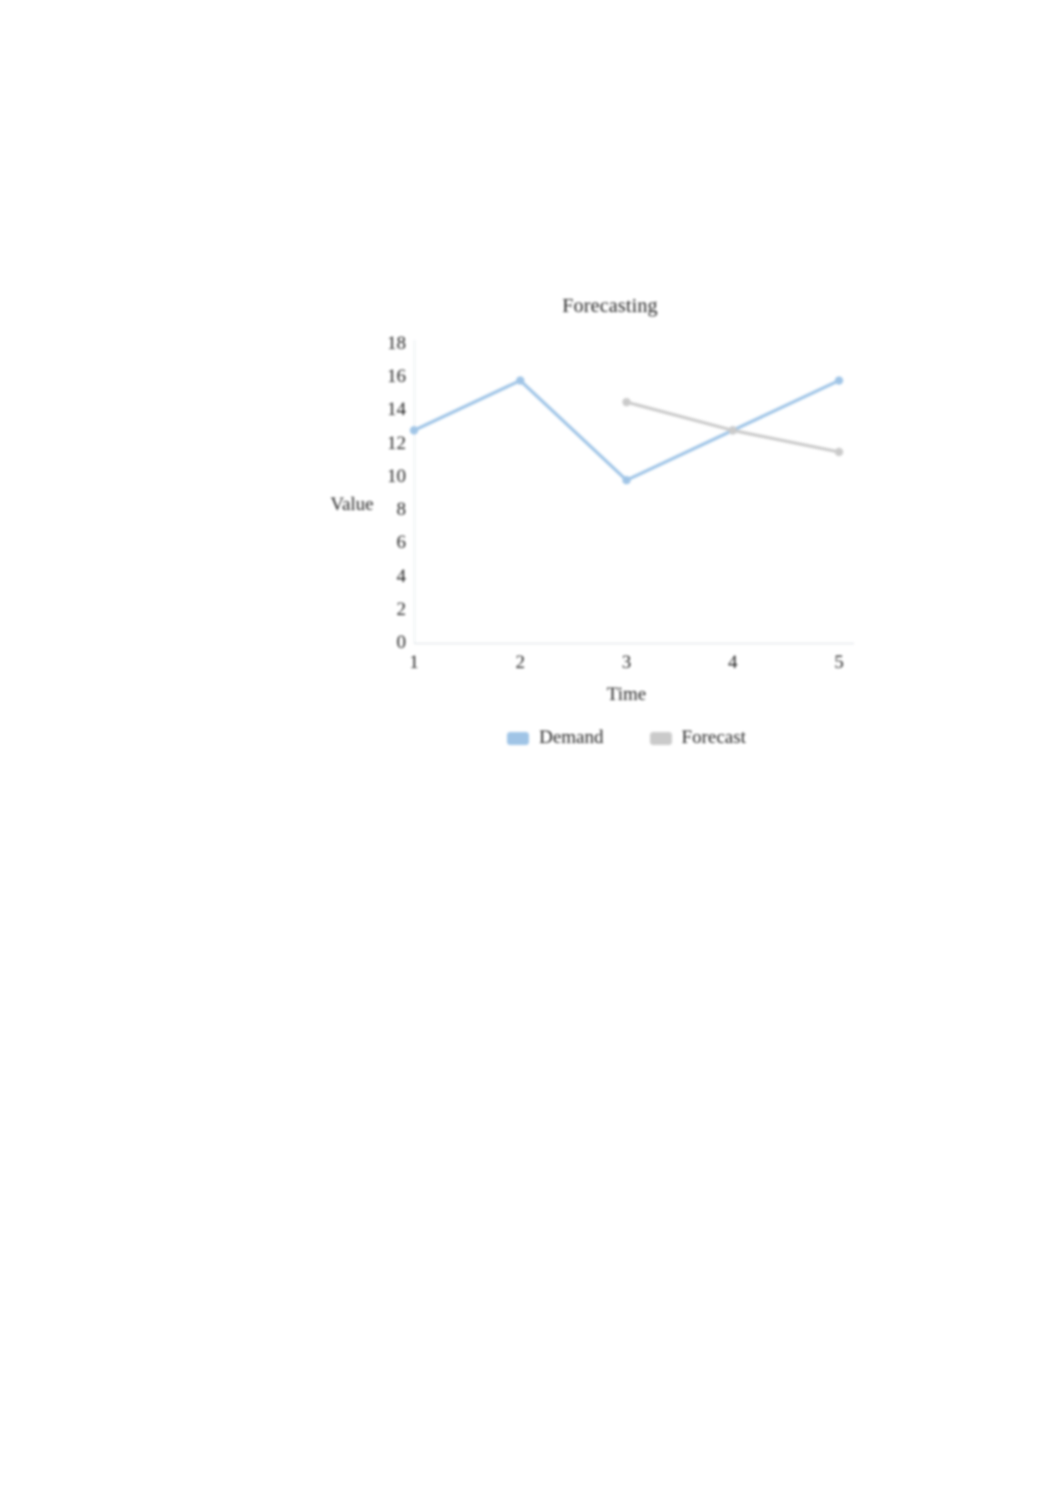  Describe the element at coordinates (571, 737) in the screenshot. I see `legend-label: Demand` at that location.